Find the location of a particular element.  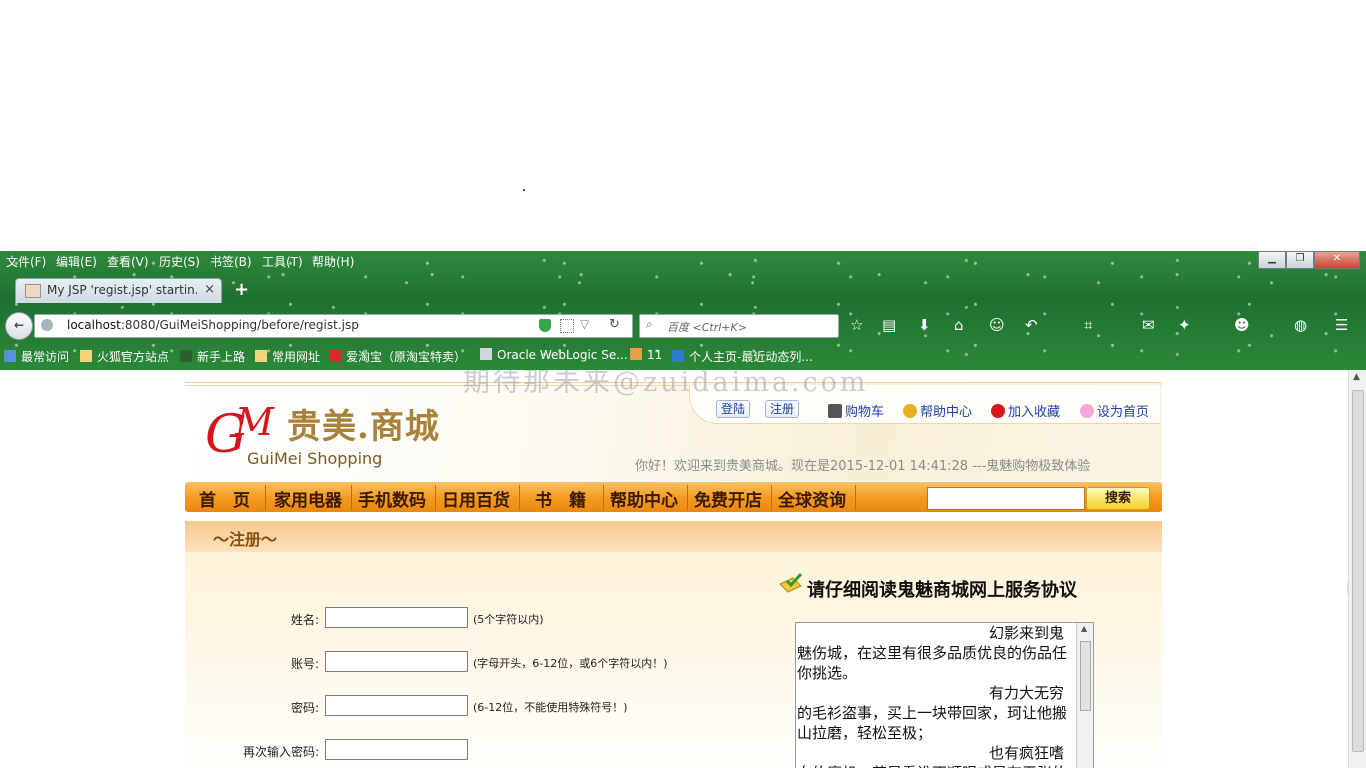

site-search-input is located at coordinates (1006, 498).